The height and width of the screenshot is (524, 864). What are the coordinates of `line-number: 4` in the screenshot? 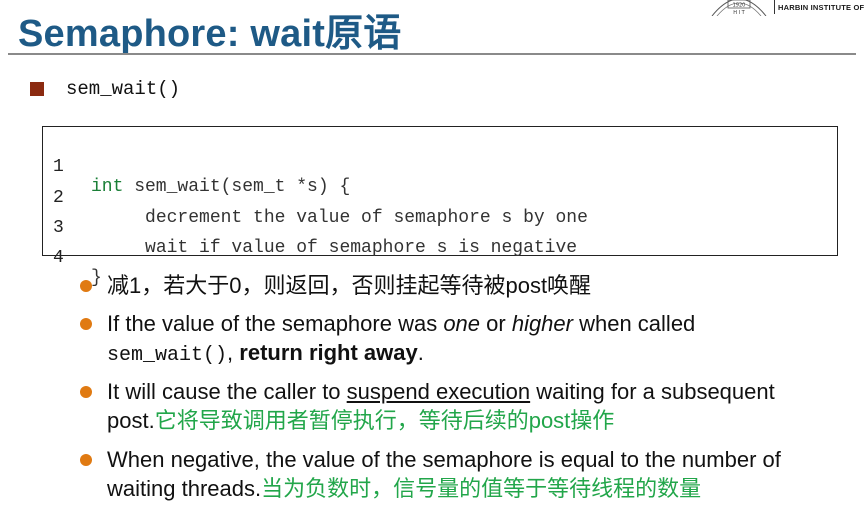 It's located at (58, 258).